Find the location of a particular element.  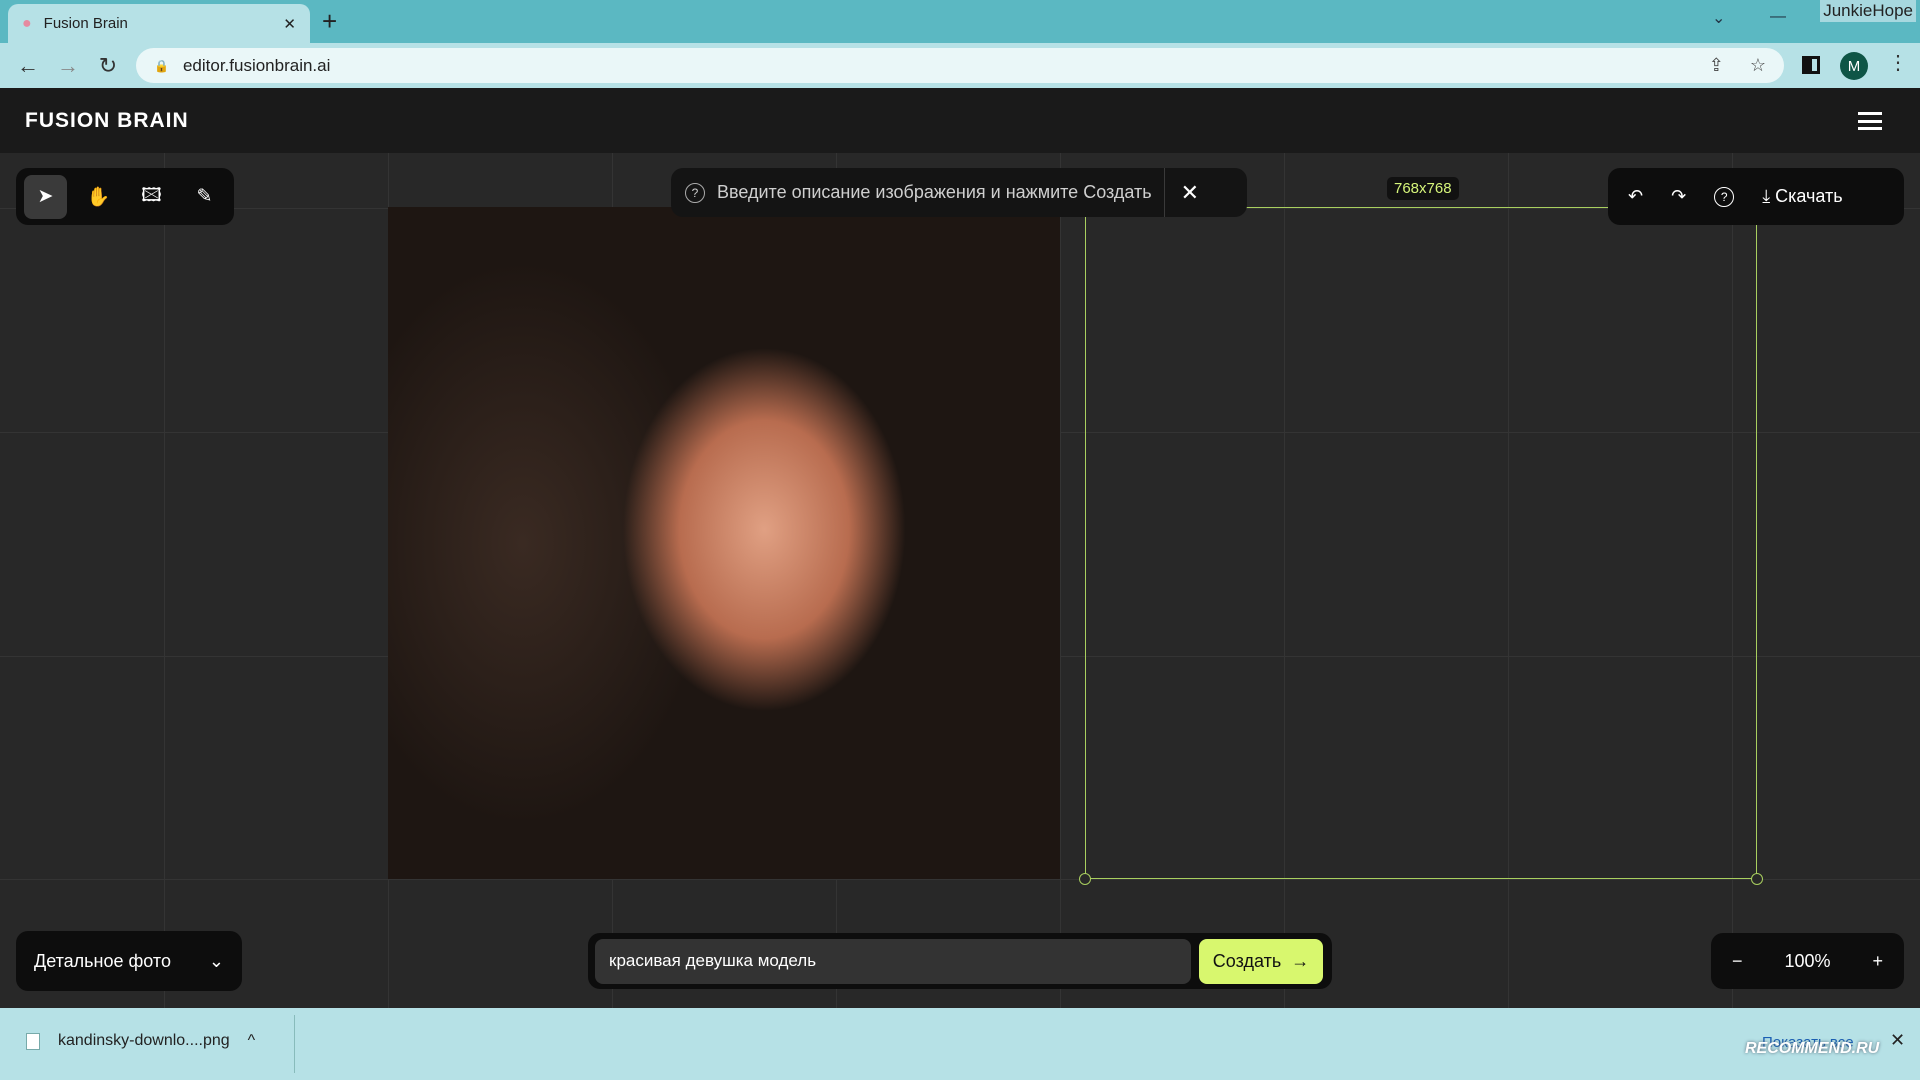

watermark-user: JunkieHope is located at coordinates (1868, 11).